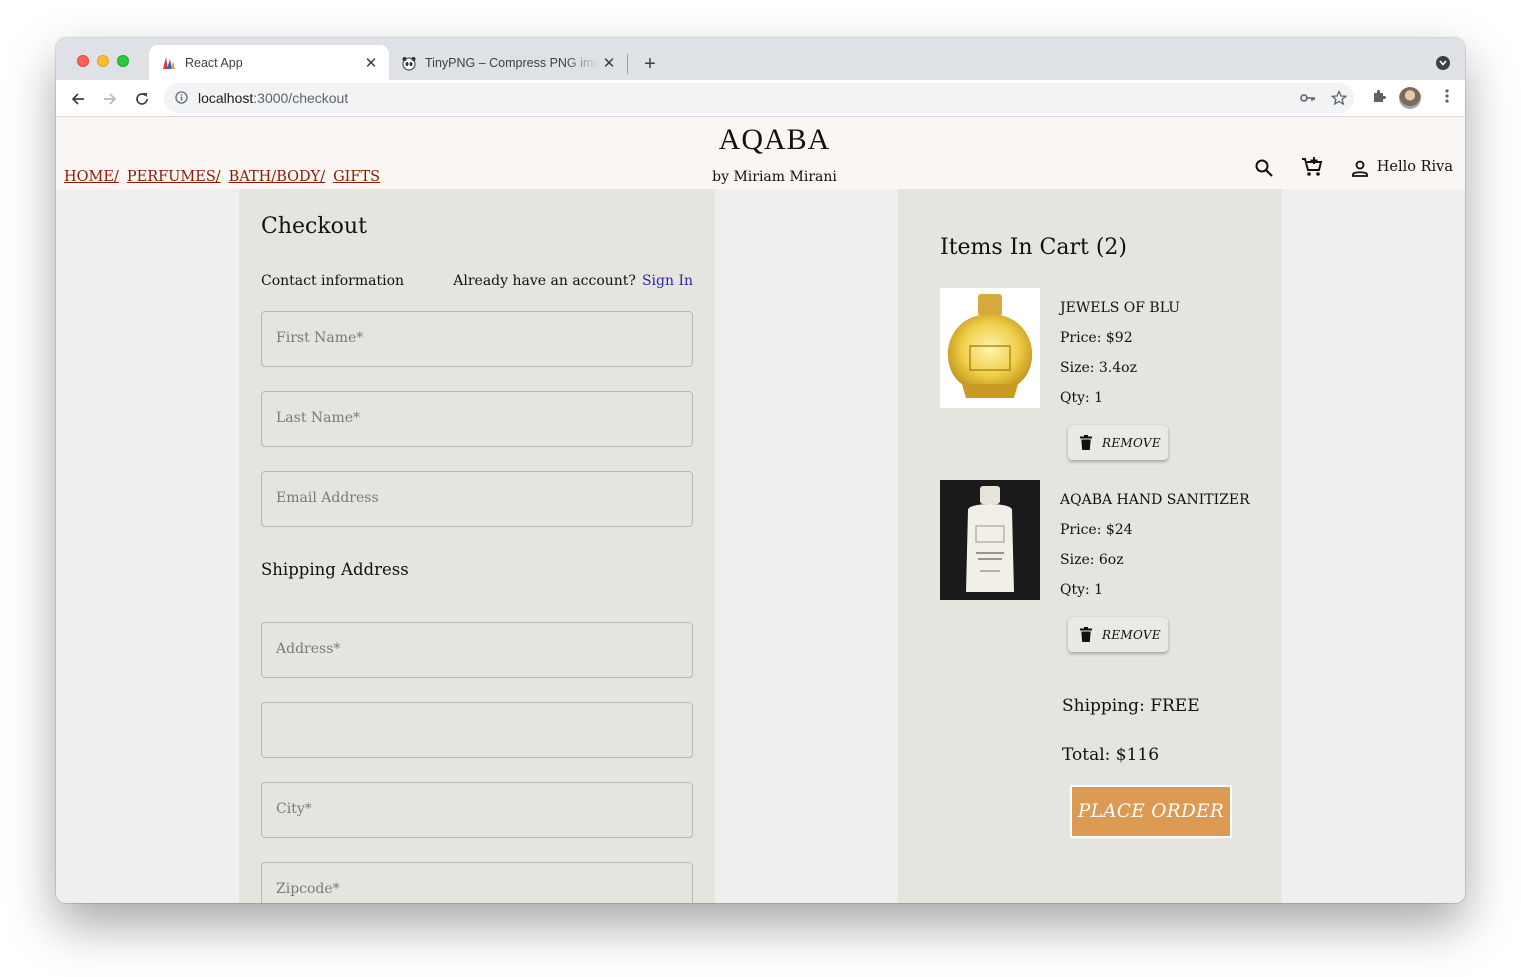 Image resolution: width=1521 pixels, height=977 pixels. Describe the element at coordinates (277, 177) in the screenshot. I see `nav-bath-body: BATH/BODY/` at that location.